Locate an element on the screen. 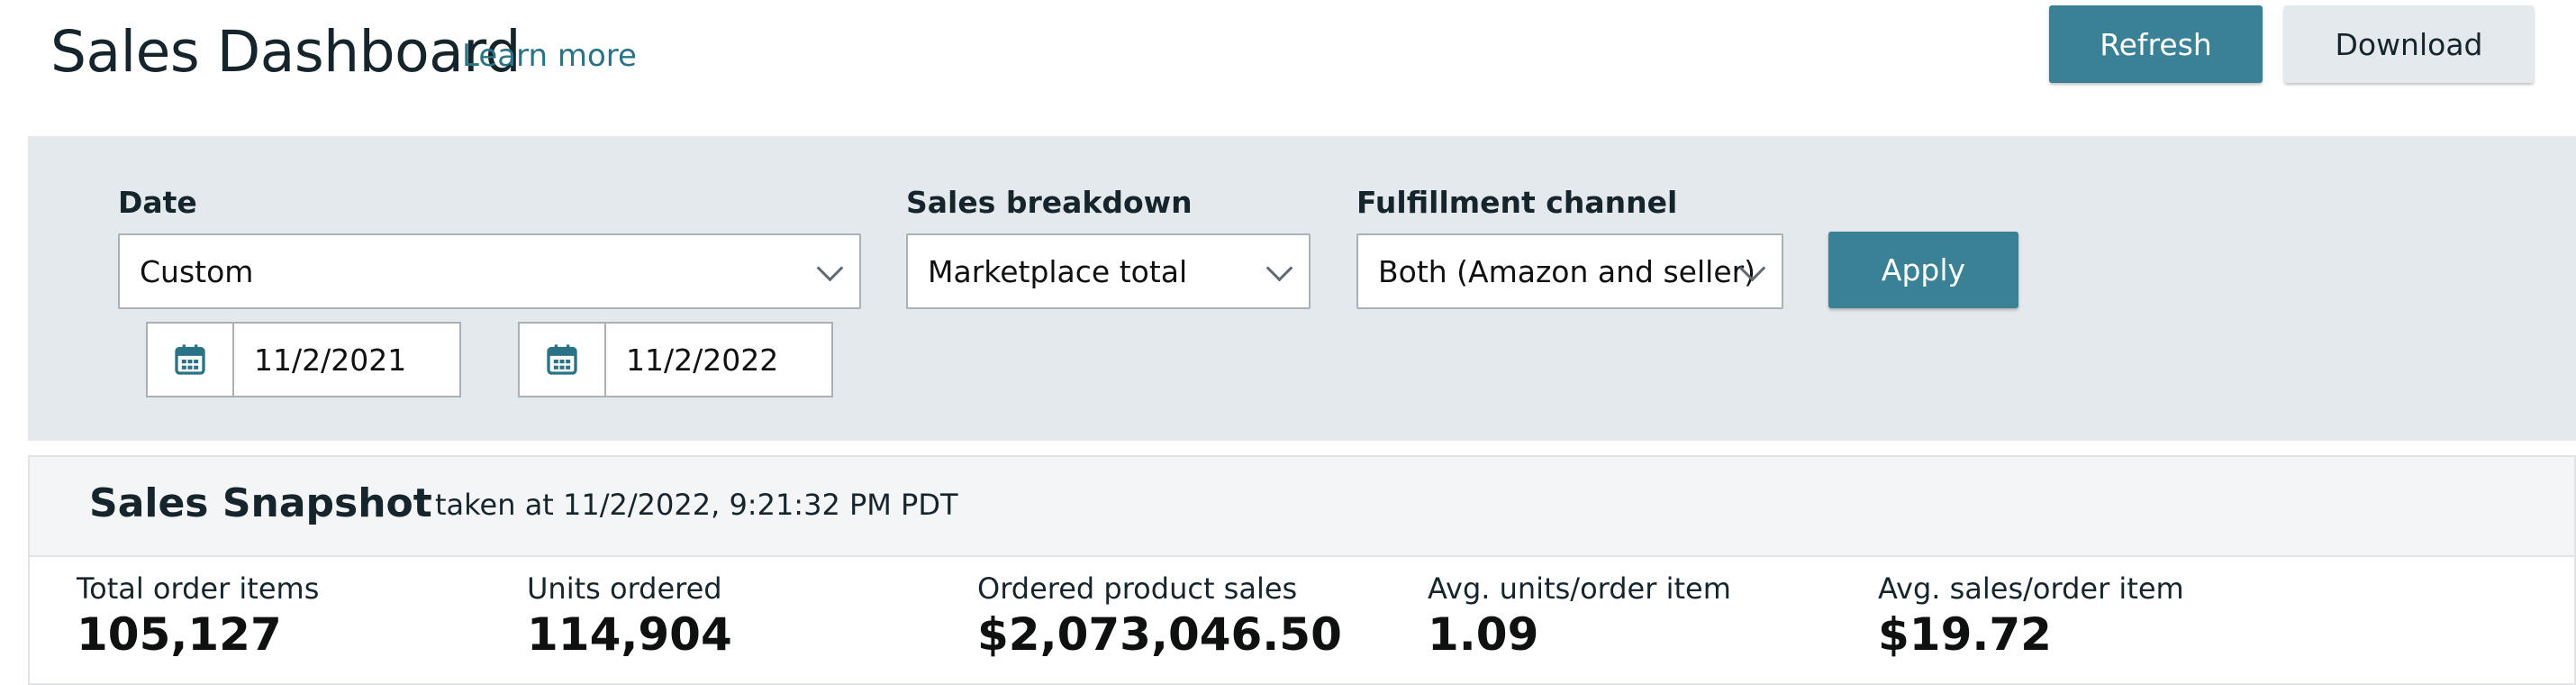  date-filter-label: Date is located at coordinates (158, 202).